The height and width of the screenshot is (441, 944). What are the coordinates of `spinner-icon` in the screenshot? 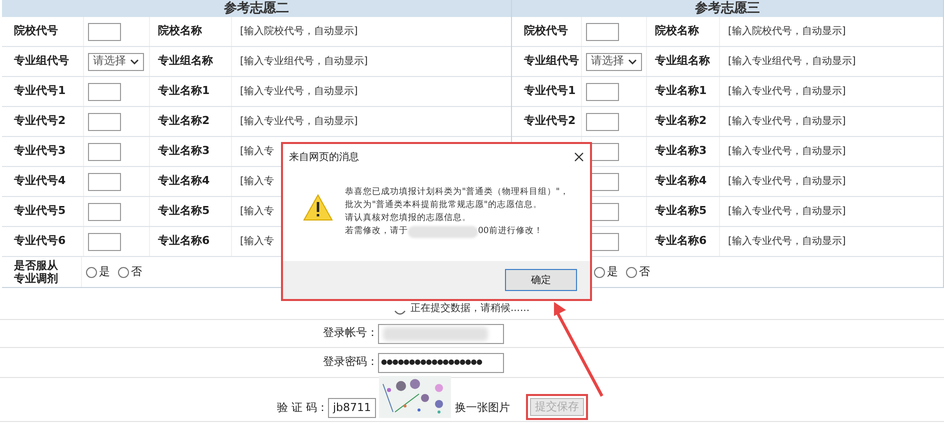 It's located at (400, 313).